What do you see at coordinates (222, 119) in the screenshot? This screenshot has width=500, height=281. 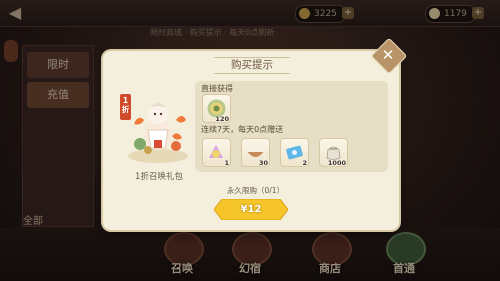 I see `item-quantity: 120` at bounding box center [222, 119].